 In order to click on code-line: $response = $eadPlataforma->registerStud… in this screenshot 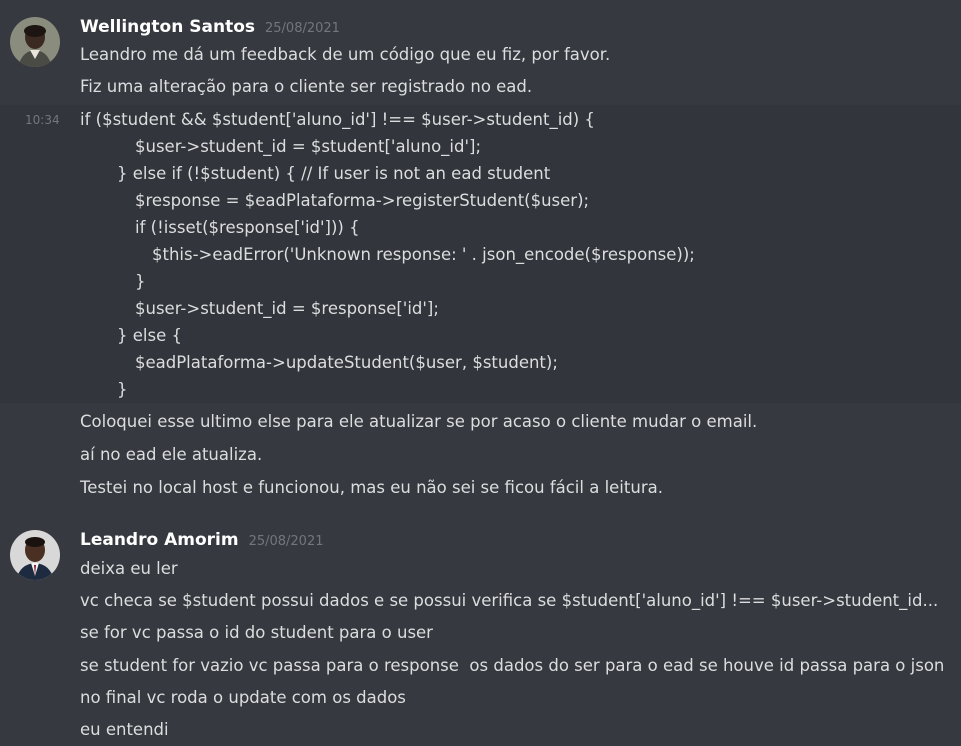, I will do `click(362, 200)`.